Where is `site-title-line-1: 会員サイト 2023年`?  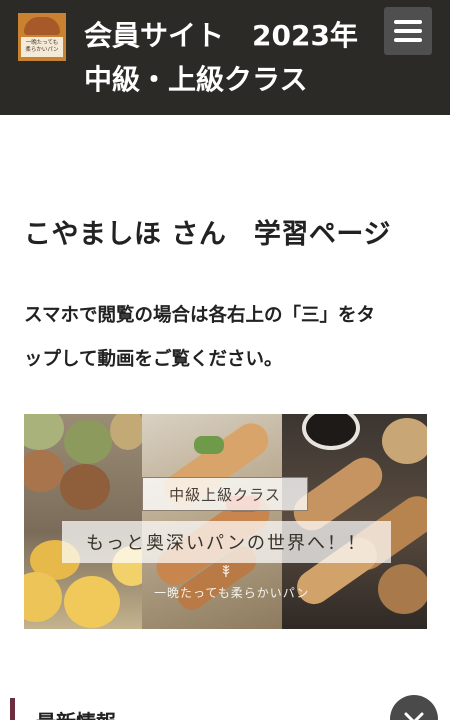 site-title-line-1: 会員サイト 2023年 is located at coordinates (221, 35).